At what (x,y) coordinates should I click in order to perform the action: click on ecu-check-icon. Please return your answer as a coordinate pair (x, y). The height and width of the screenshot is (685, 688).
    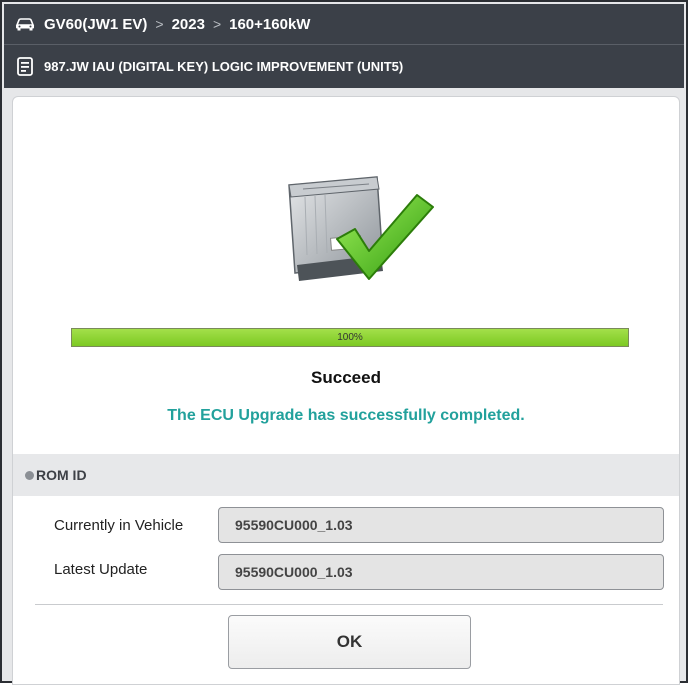
    Looking at the image, I should click on (362, 232).